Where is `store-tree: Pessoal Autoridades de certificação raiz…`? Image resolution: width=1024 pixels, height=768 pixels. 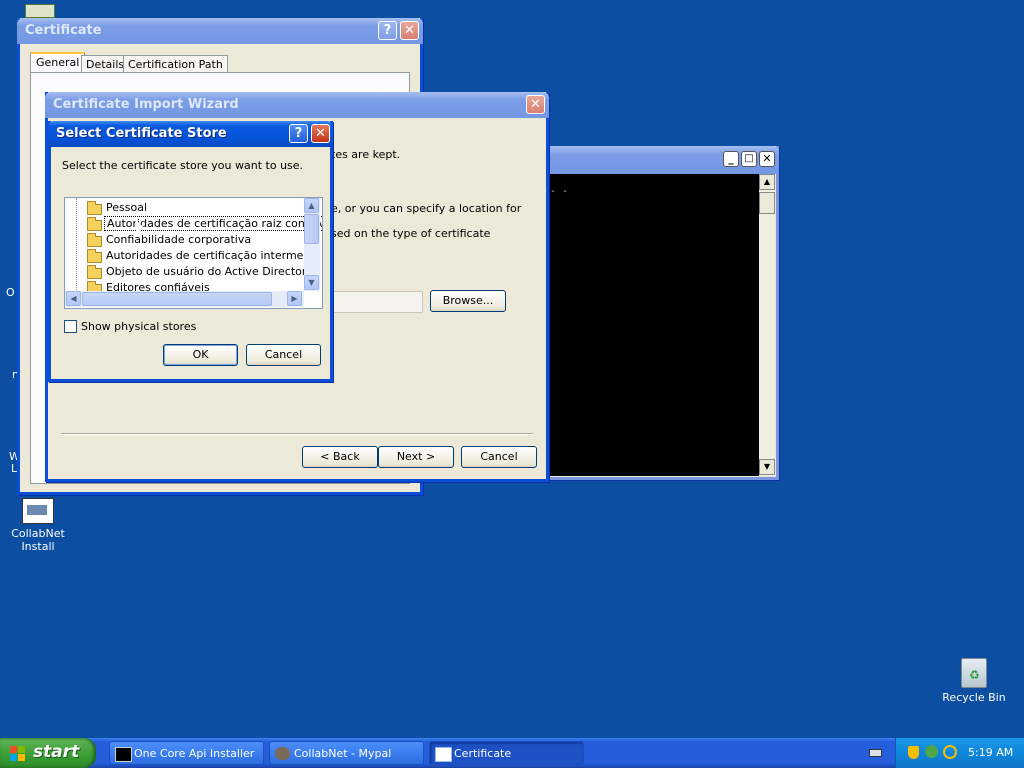 store-tree: Pessoal Autoridades de certificação raiz… is located at coordinates (193, 253).